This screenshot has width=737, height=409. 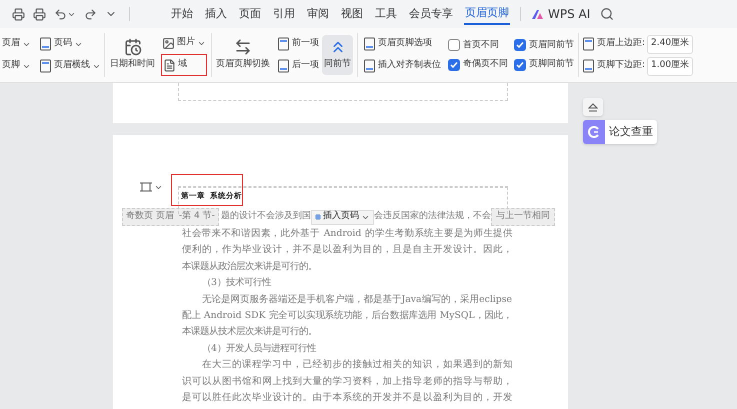 What do you see at coordinates (352, 14) in the screenshot?
I see `ribbon-tab: 视图` at bounding box center [352, 14].